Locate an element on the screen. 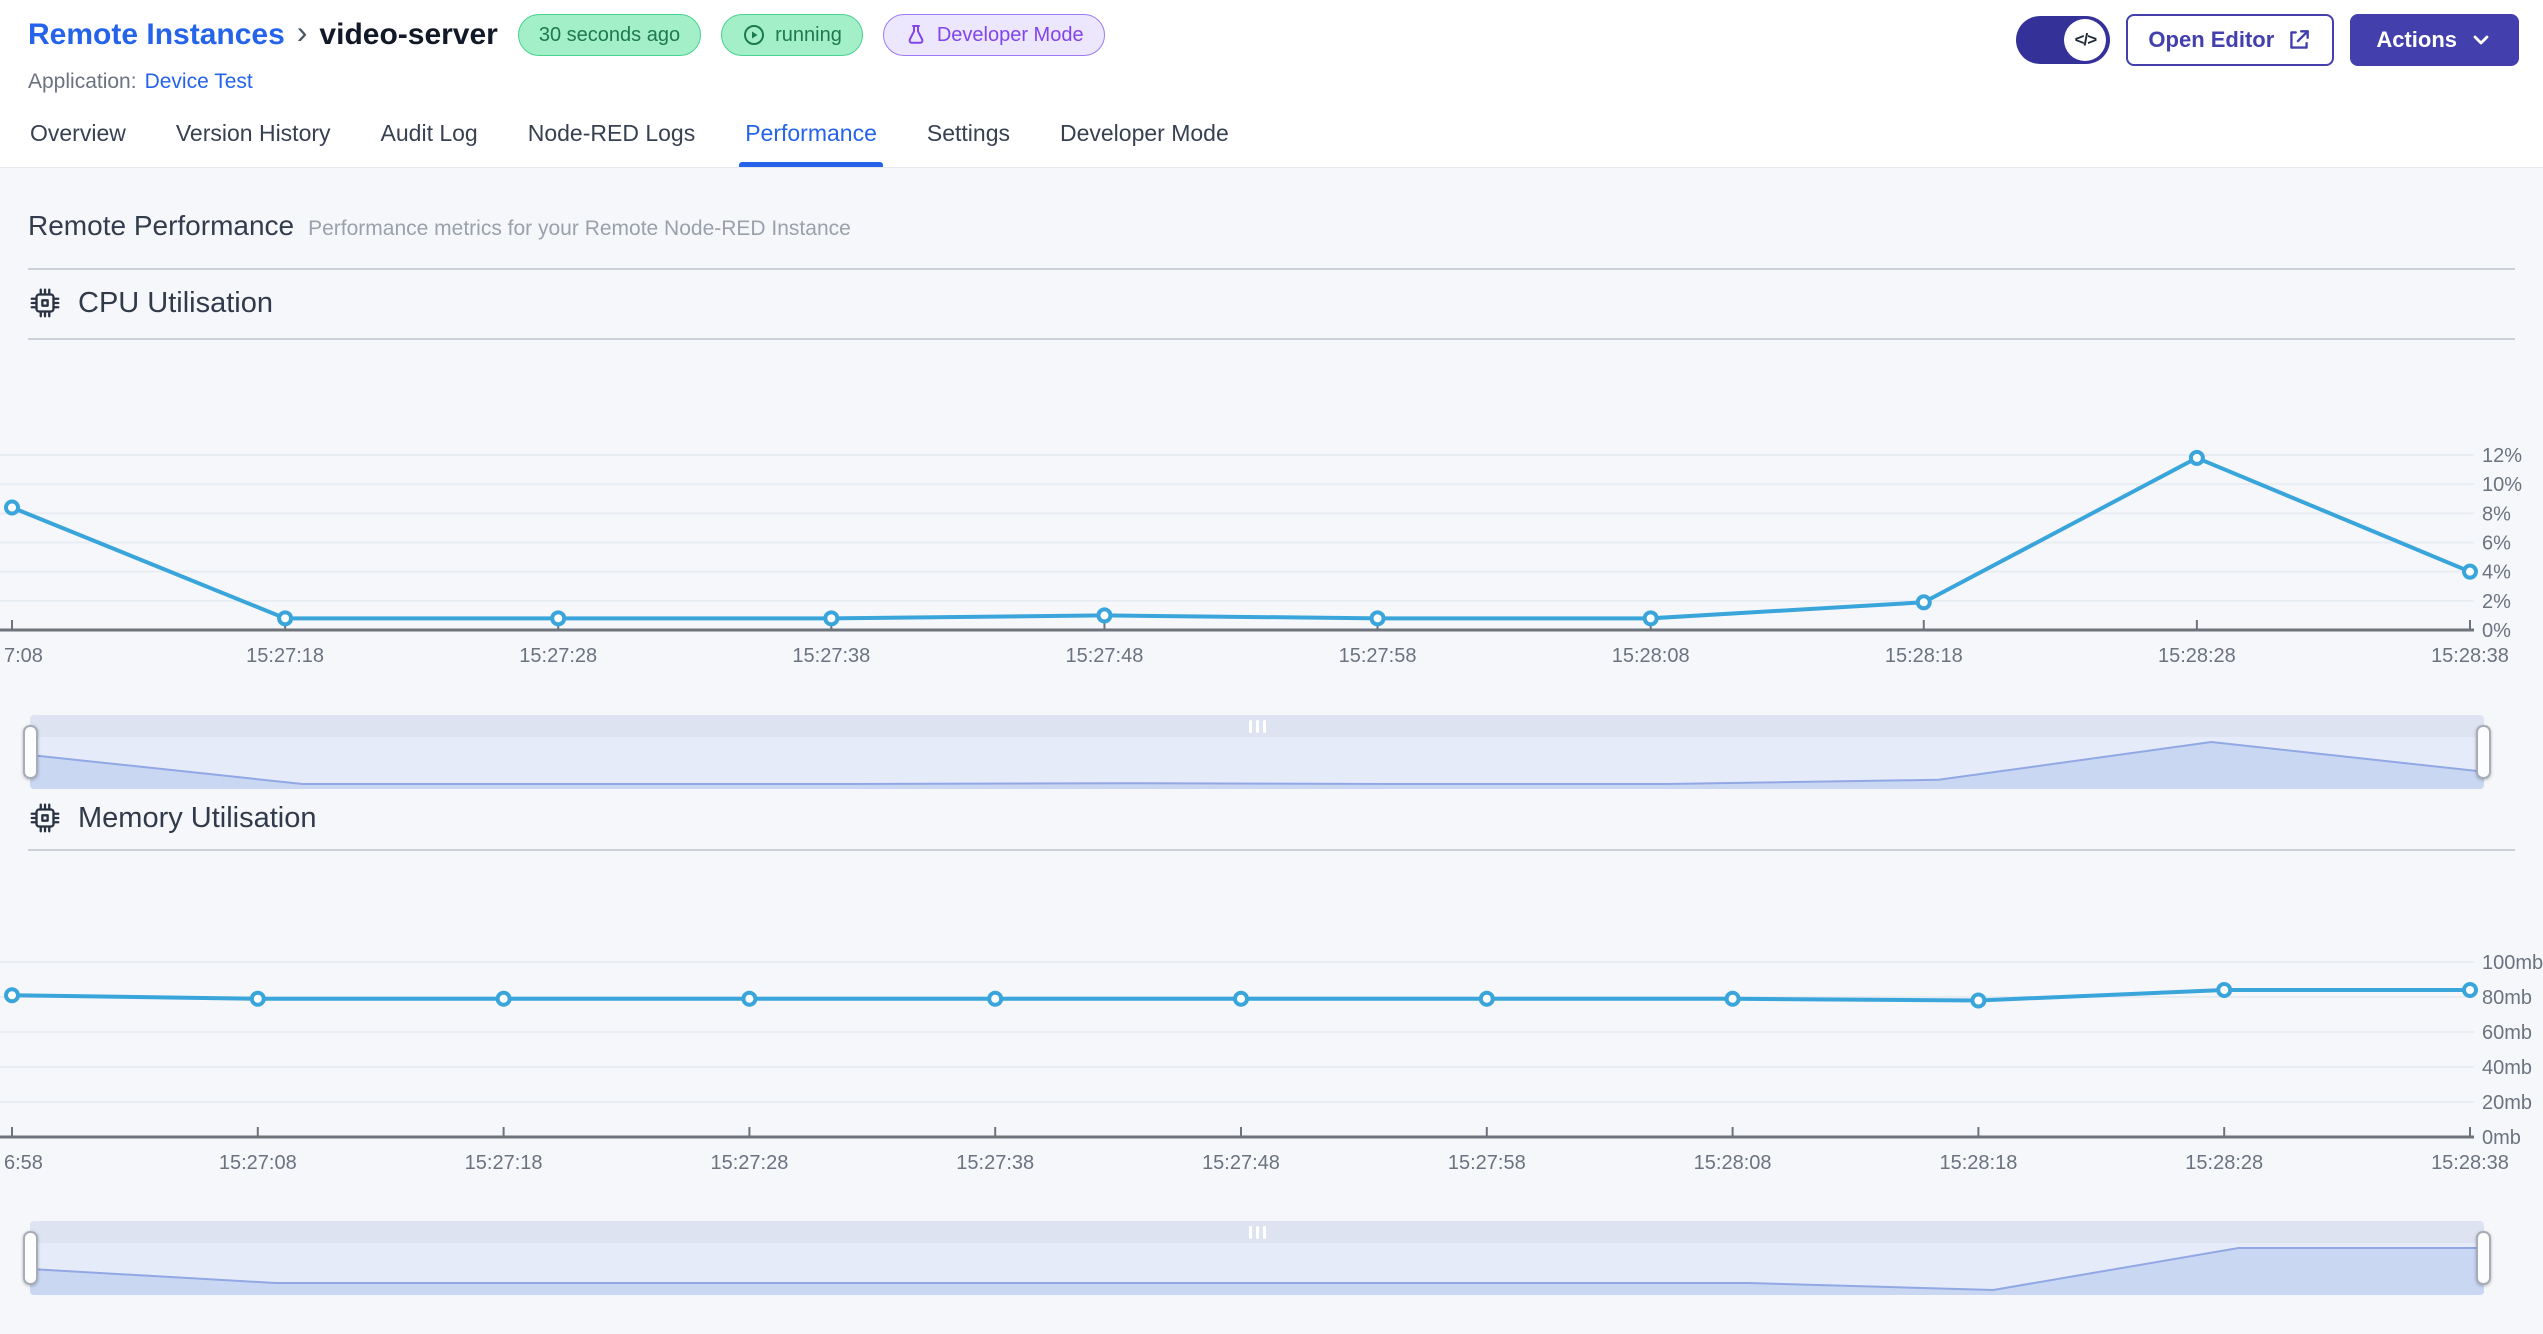 The height and width of the screenshot is (1334, 2543). application-row: Application: Device Test is located at coordinates (566, 82).